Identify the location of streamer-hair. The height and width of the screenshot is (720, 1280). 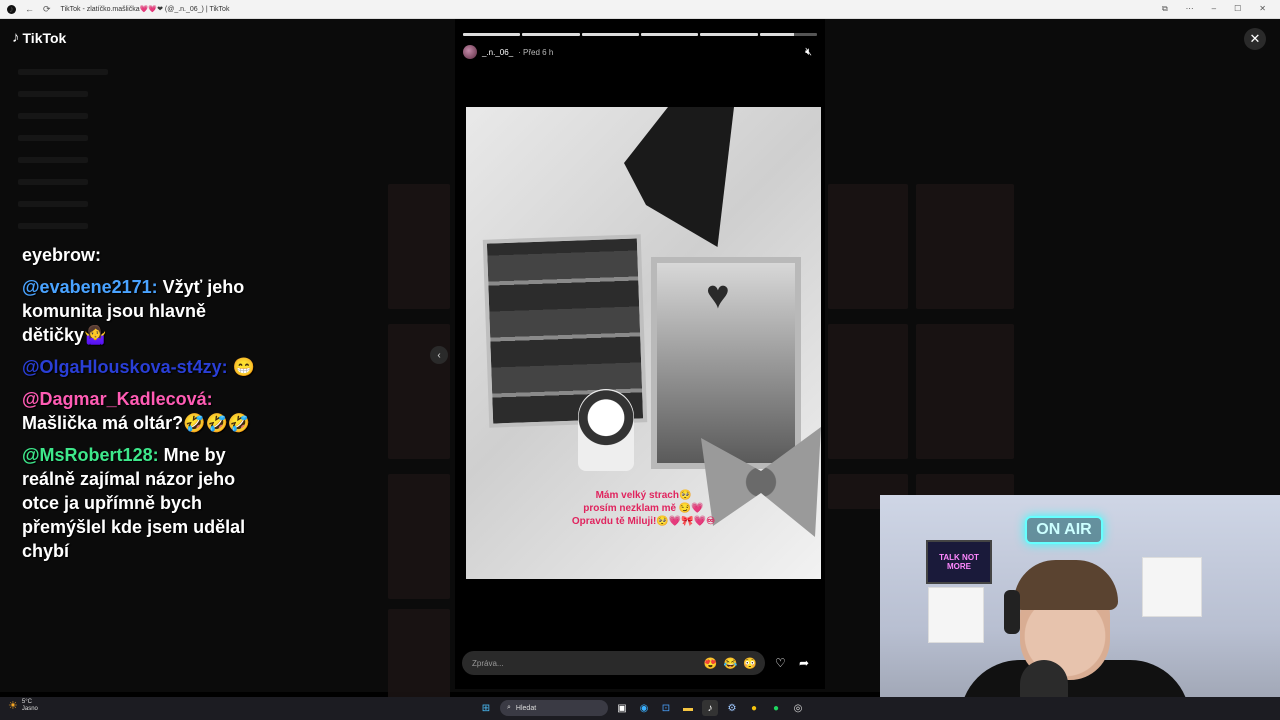
(1066, 585).